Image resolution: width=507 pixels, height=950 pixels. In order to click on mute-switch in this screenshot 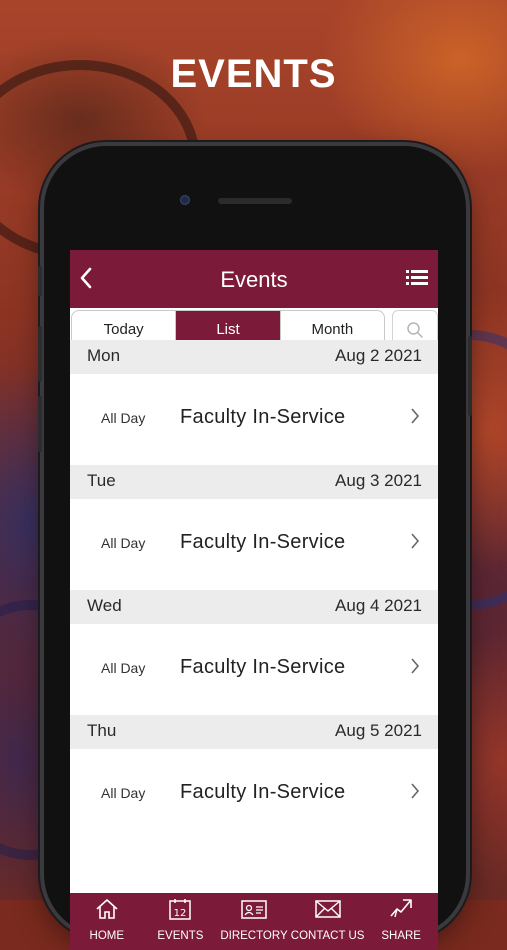, I will do `click(40, 281)`.